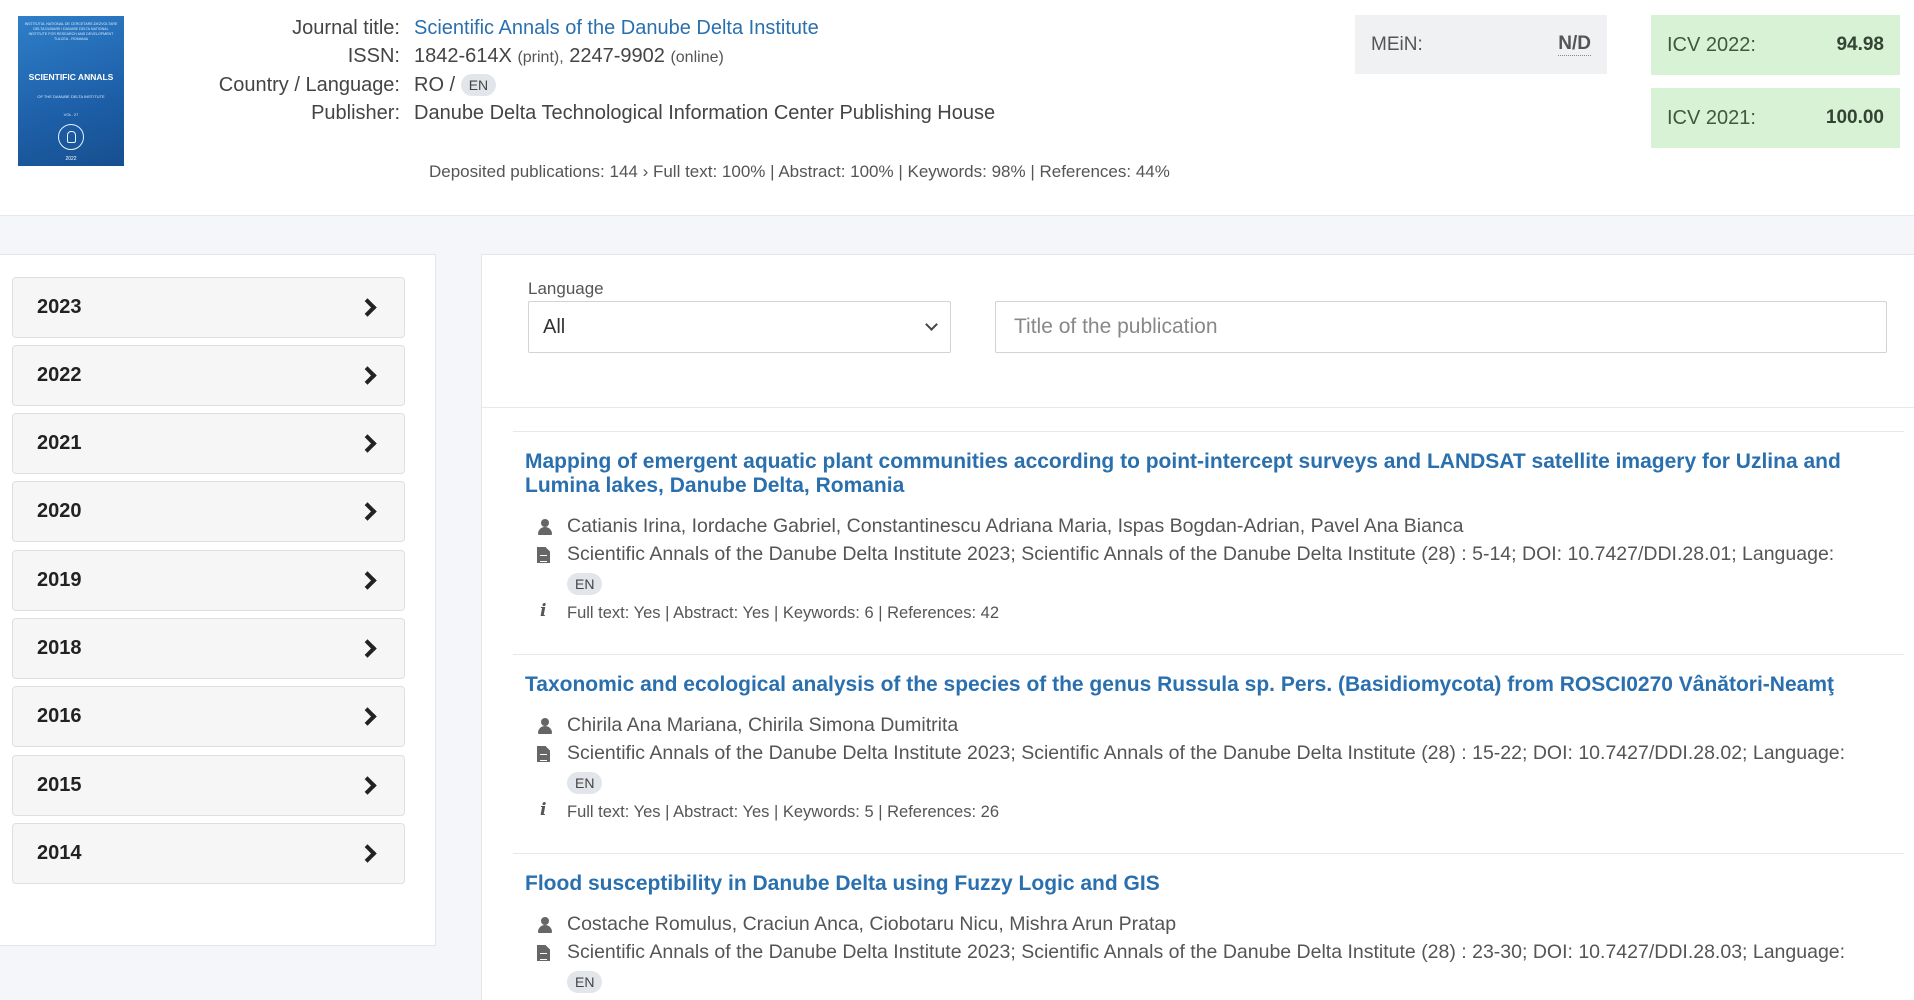  I want to click on year-item-2018: 2018, so click(208, 648).